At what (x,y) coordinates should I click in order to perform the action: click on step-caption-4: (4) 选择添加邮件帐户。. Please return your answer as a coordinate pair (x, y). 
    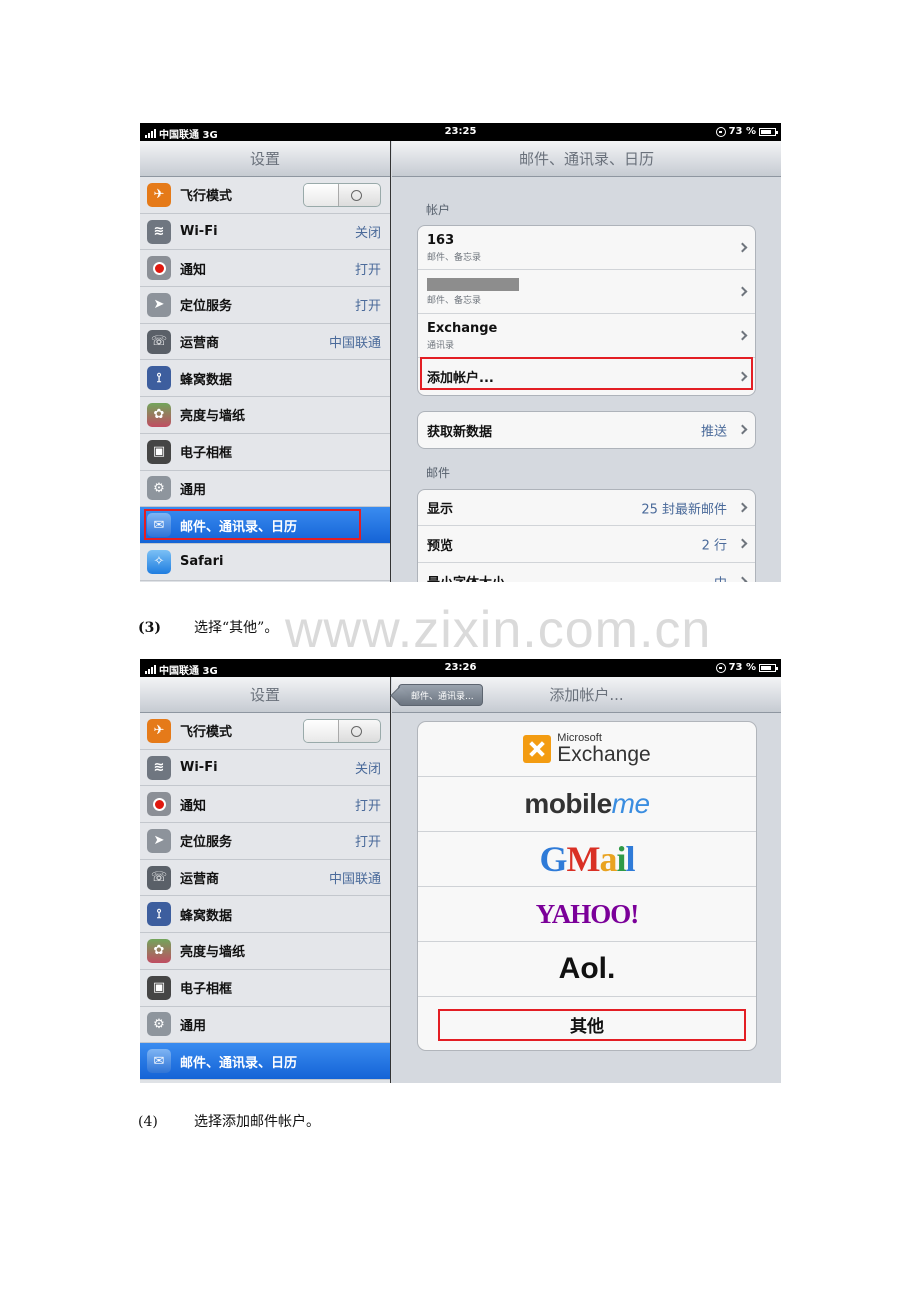
    Looking at the image, I should click on (229, 1122).